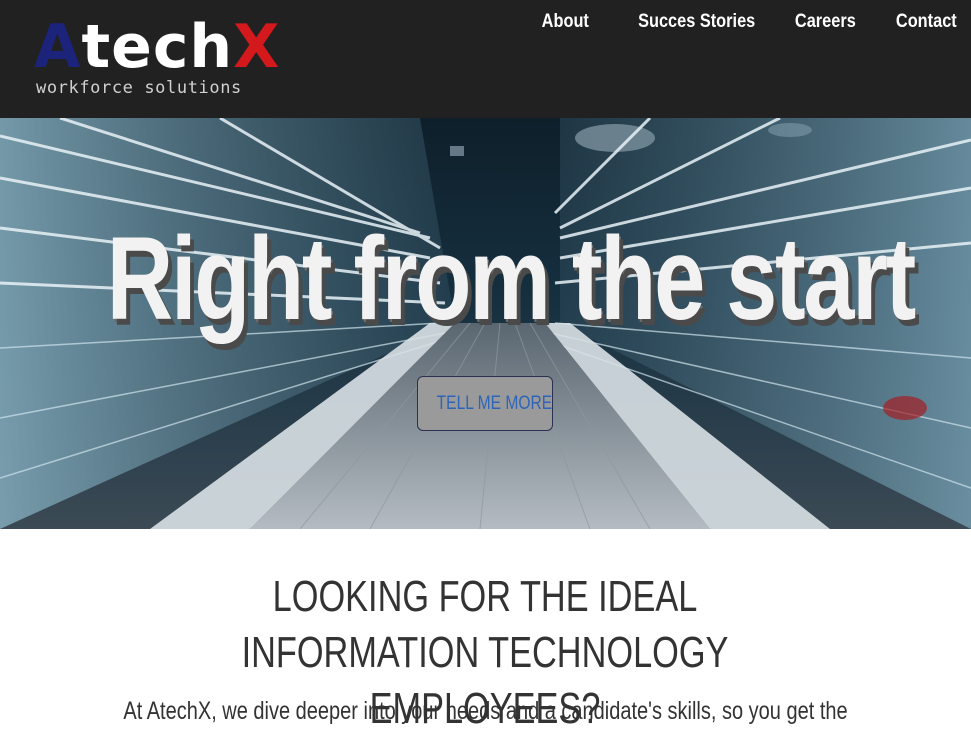  I want to click on logo: AtechX workforce solutions, so click(156, 59).